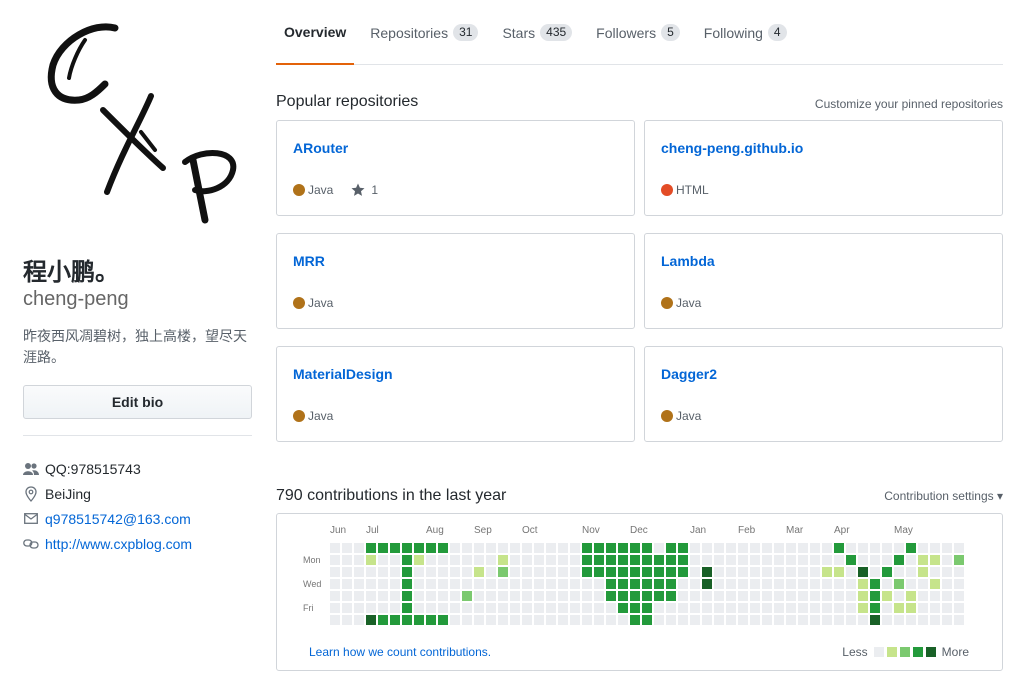  Describe the element at coordinates (364, 190) in the screenshot. I see `repo-stars: 1` at that location.